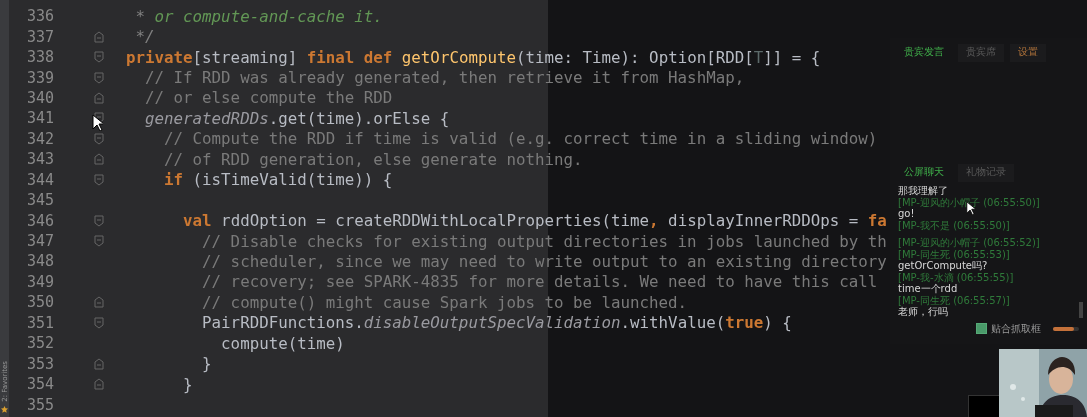 This screenshot has width=1087, height=417. I want to click on chat-username: [MP-迎风的小帽子 (06:55:52)], so click(969, 243).